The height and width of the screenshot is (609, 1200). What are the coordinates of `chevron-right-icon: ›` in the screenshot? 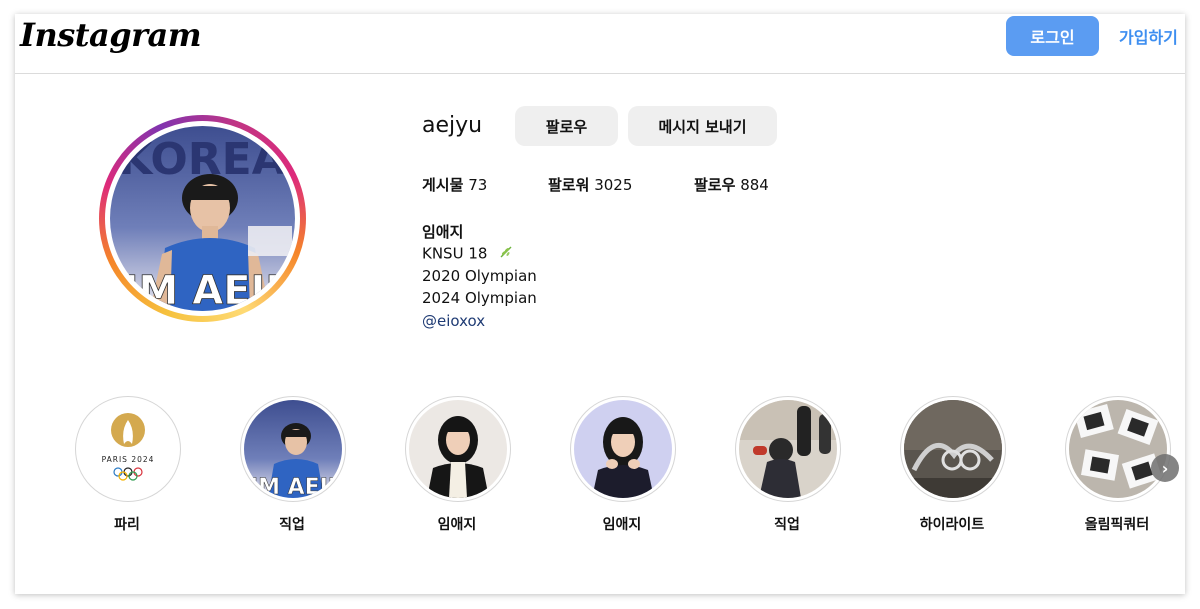 It's located at (1165, 468).